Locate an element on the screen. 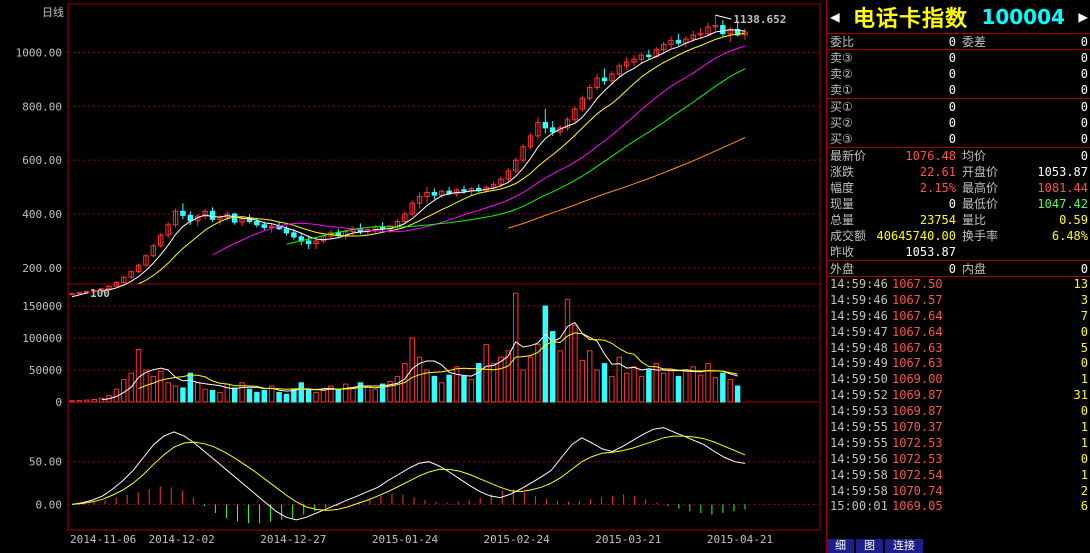  tab-connect: 连接 is located at coordinates (904, 546).